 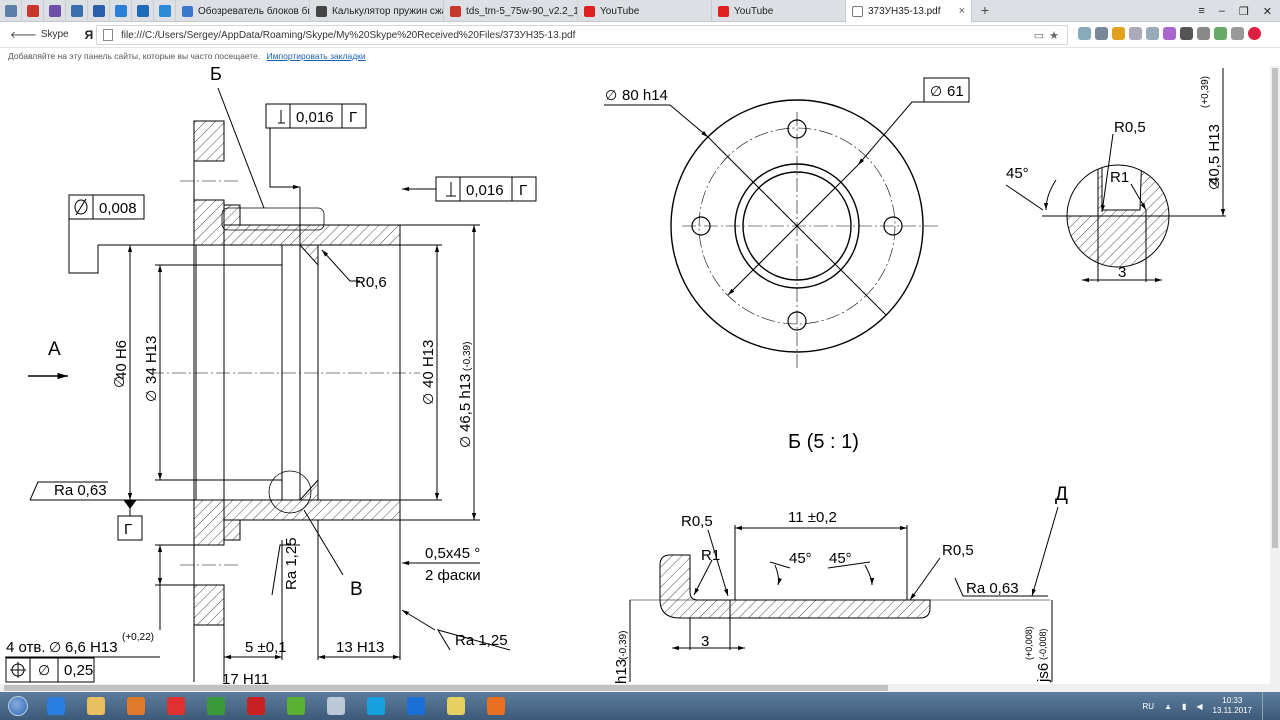 What do you see at coordinates (1101, 33) in the screenshot?
I see `mail-icon` at bounding box center [1101, 33].